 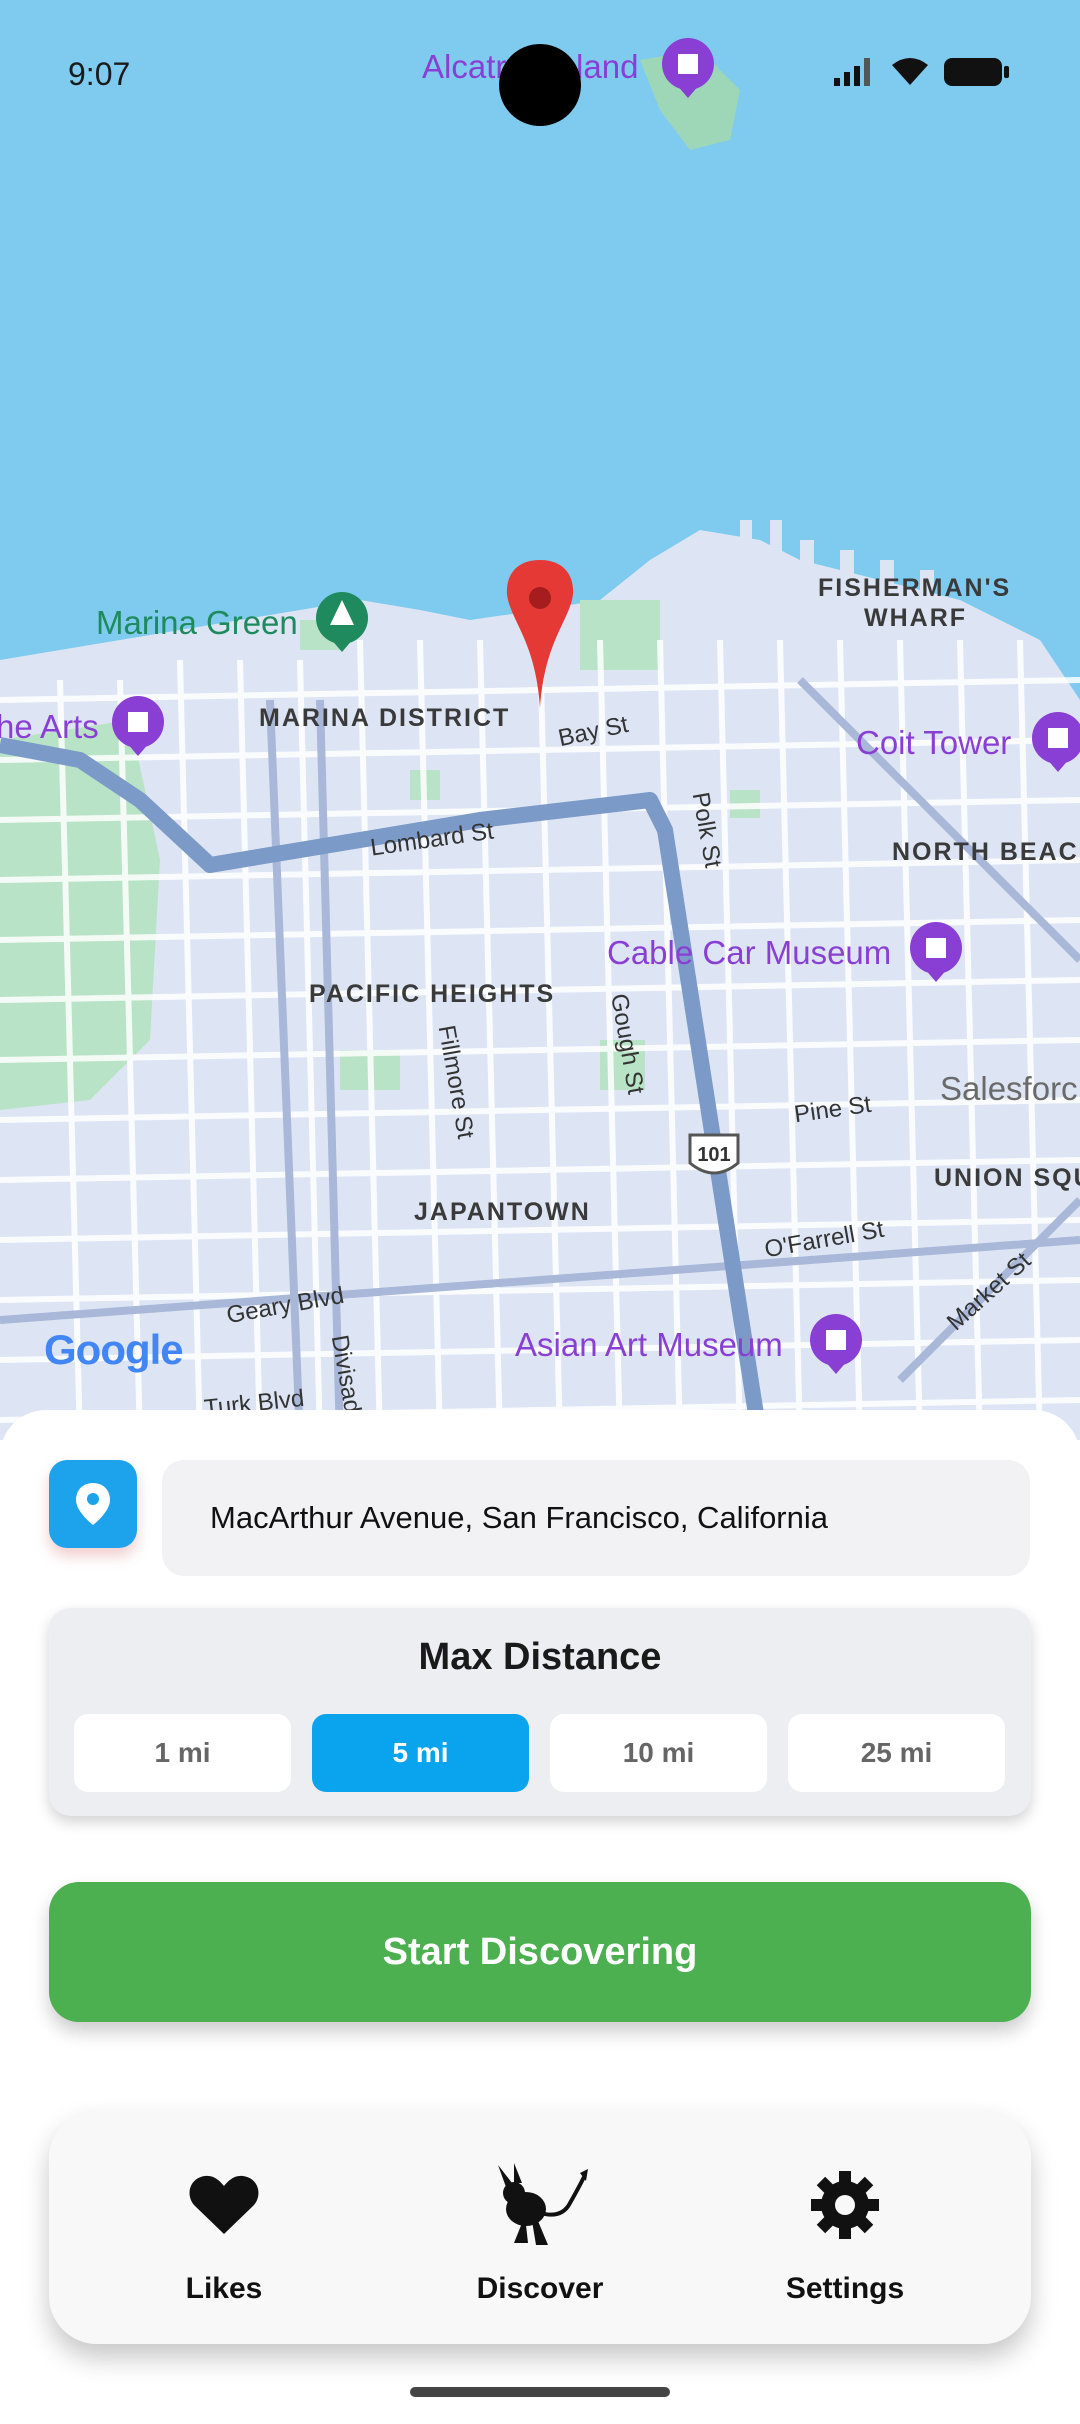 What do you see at coordinates (934, 742) in the screenshot?
I see `poi-label-coit-tower: Coit Tower` at bounding box center [934, 742].